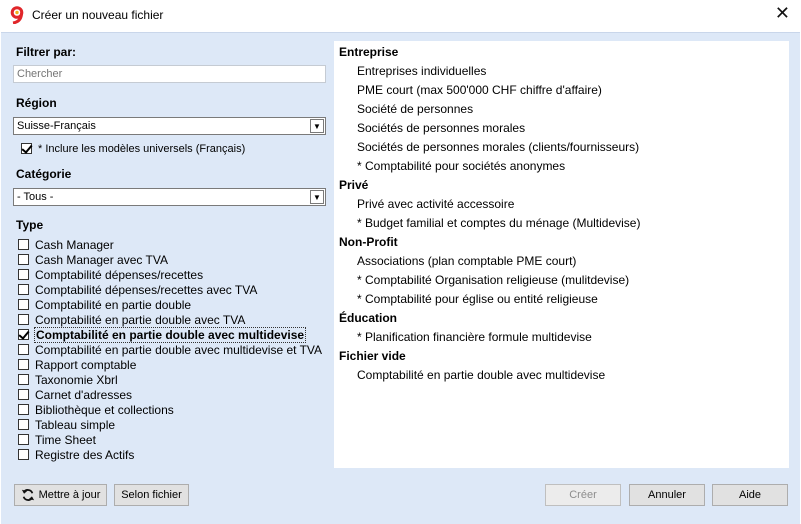  Describe the element at coordinates (30, 225) in the screenshot. I see `type-label: Type` at that location.